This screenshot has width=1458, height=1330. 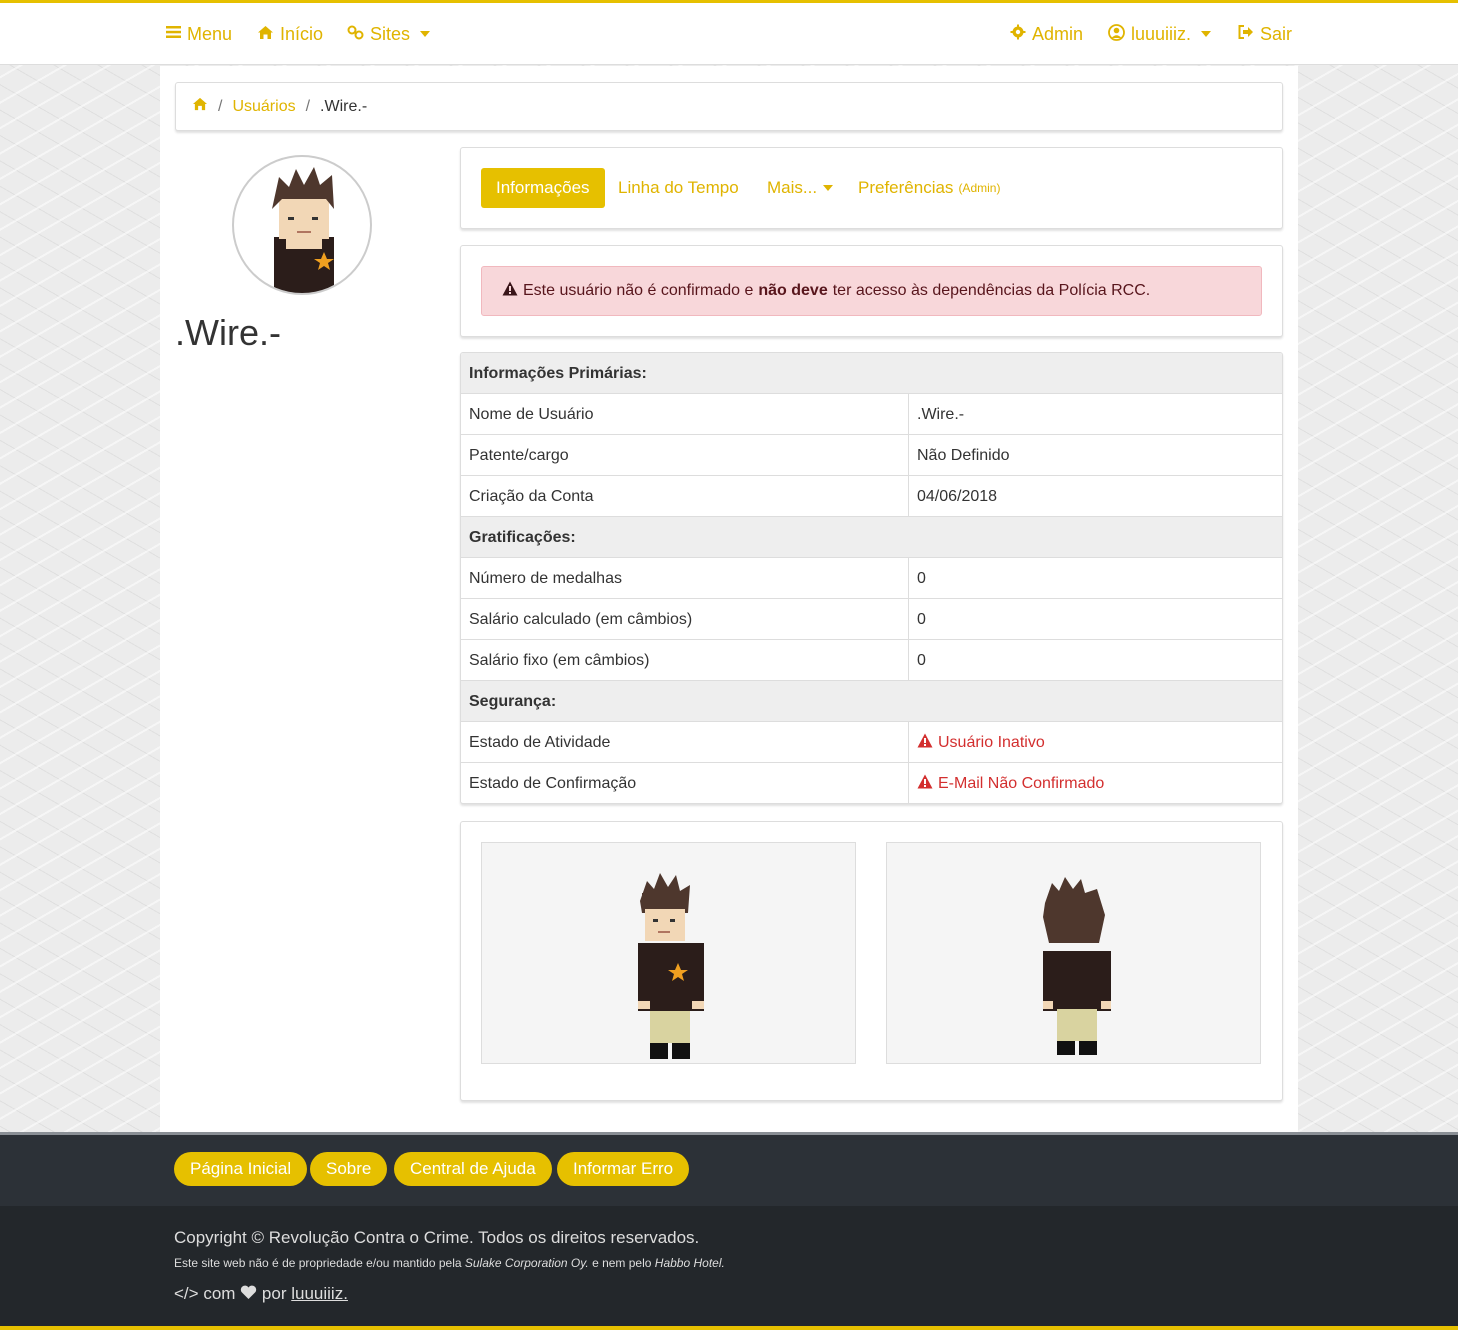 I want to click on table-row: Patente/cargo Não Definido, so click(x=871, y=455).